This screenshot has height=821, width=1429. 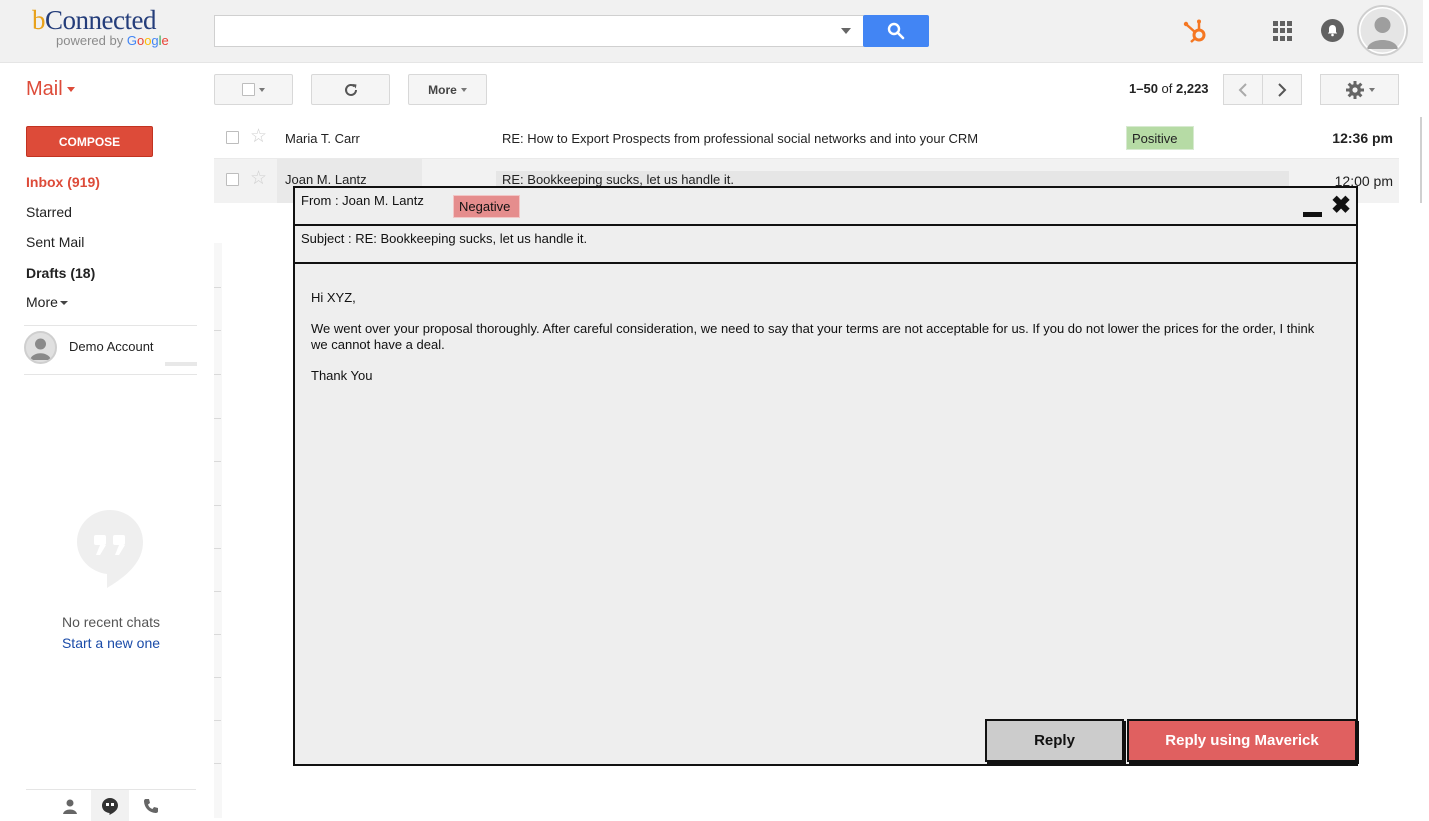 I want to click on search-icon, so click(x=896, y=31).